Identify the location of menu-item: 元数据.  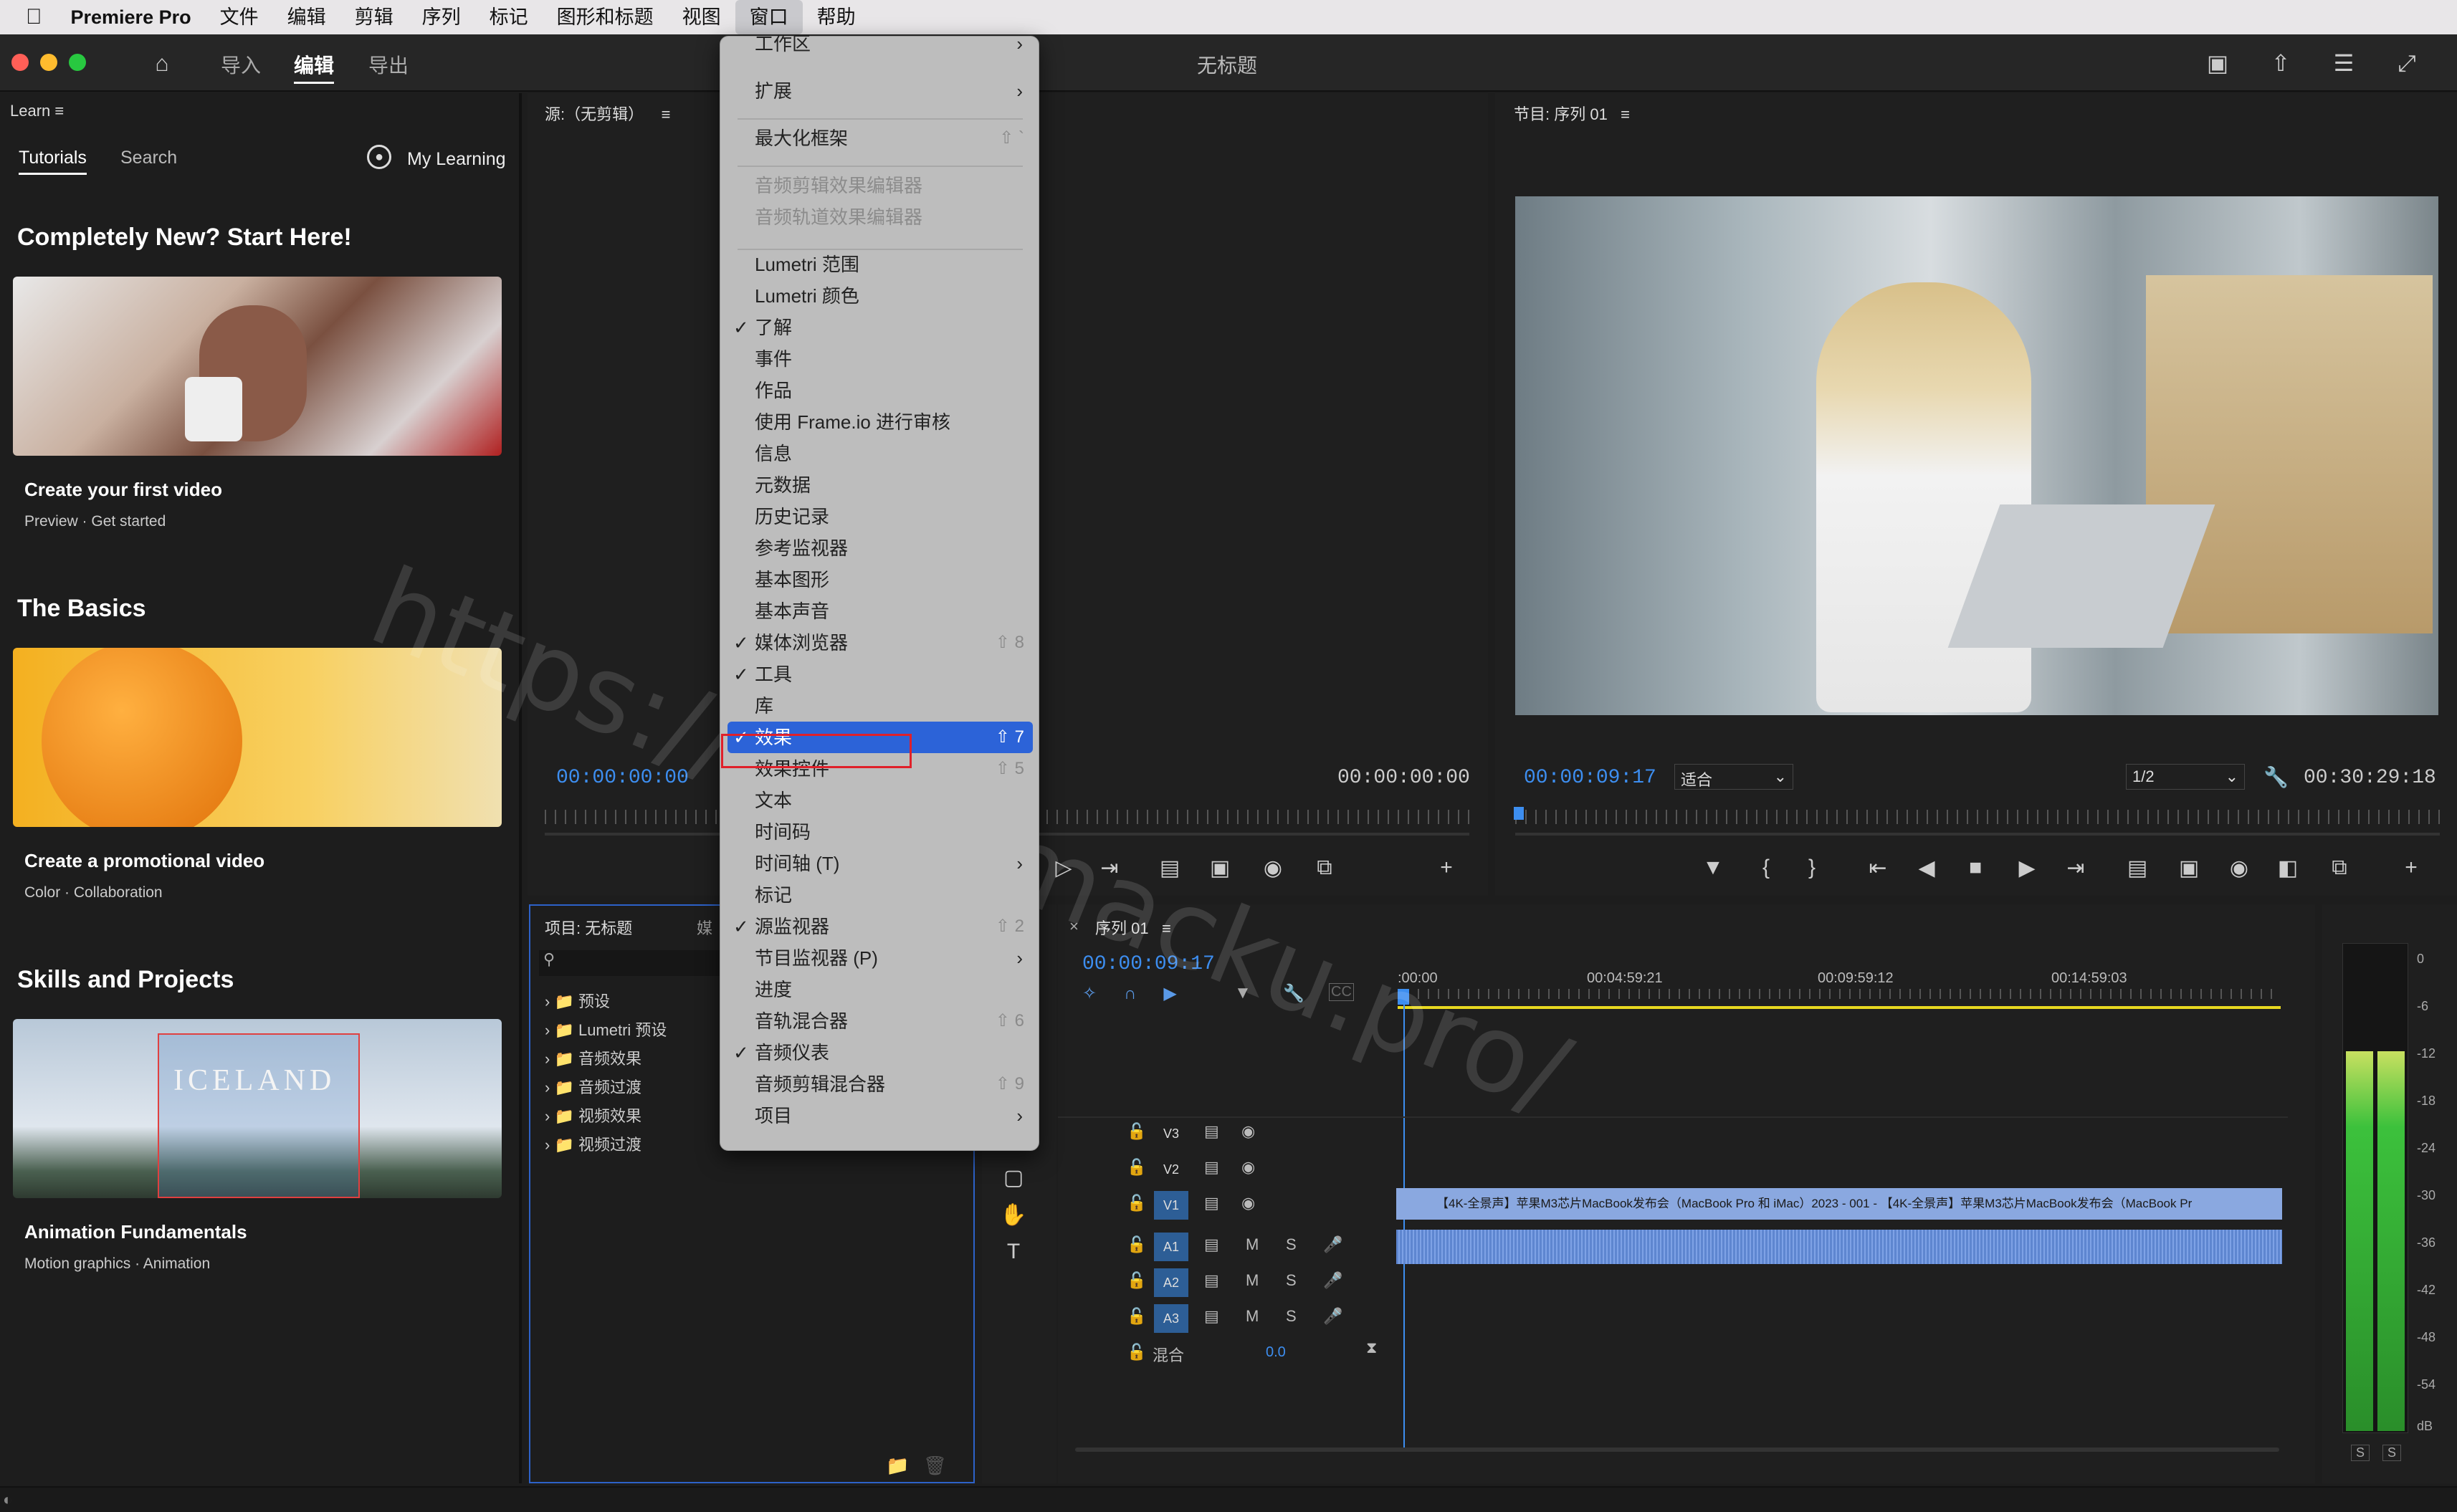
(880, 485).